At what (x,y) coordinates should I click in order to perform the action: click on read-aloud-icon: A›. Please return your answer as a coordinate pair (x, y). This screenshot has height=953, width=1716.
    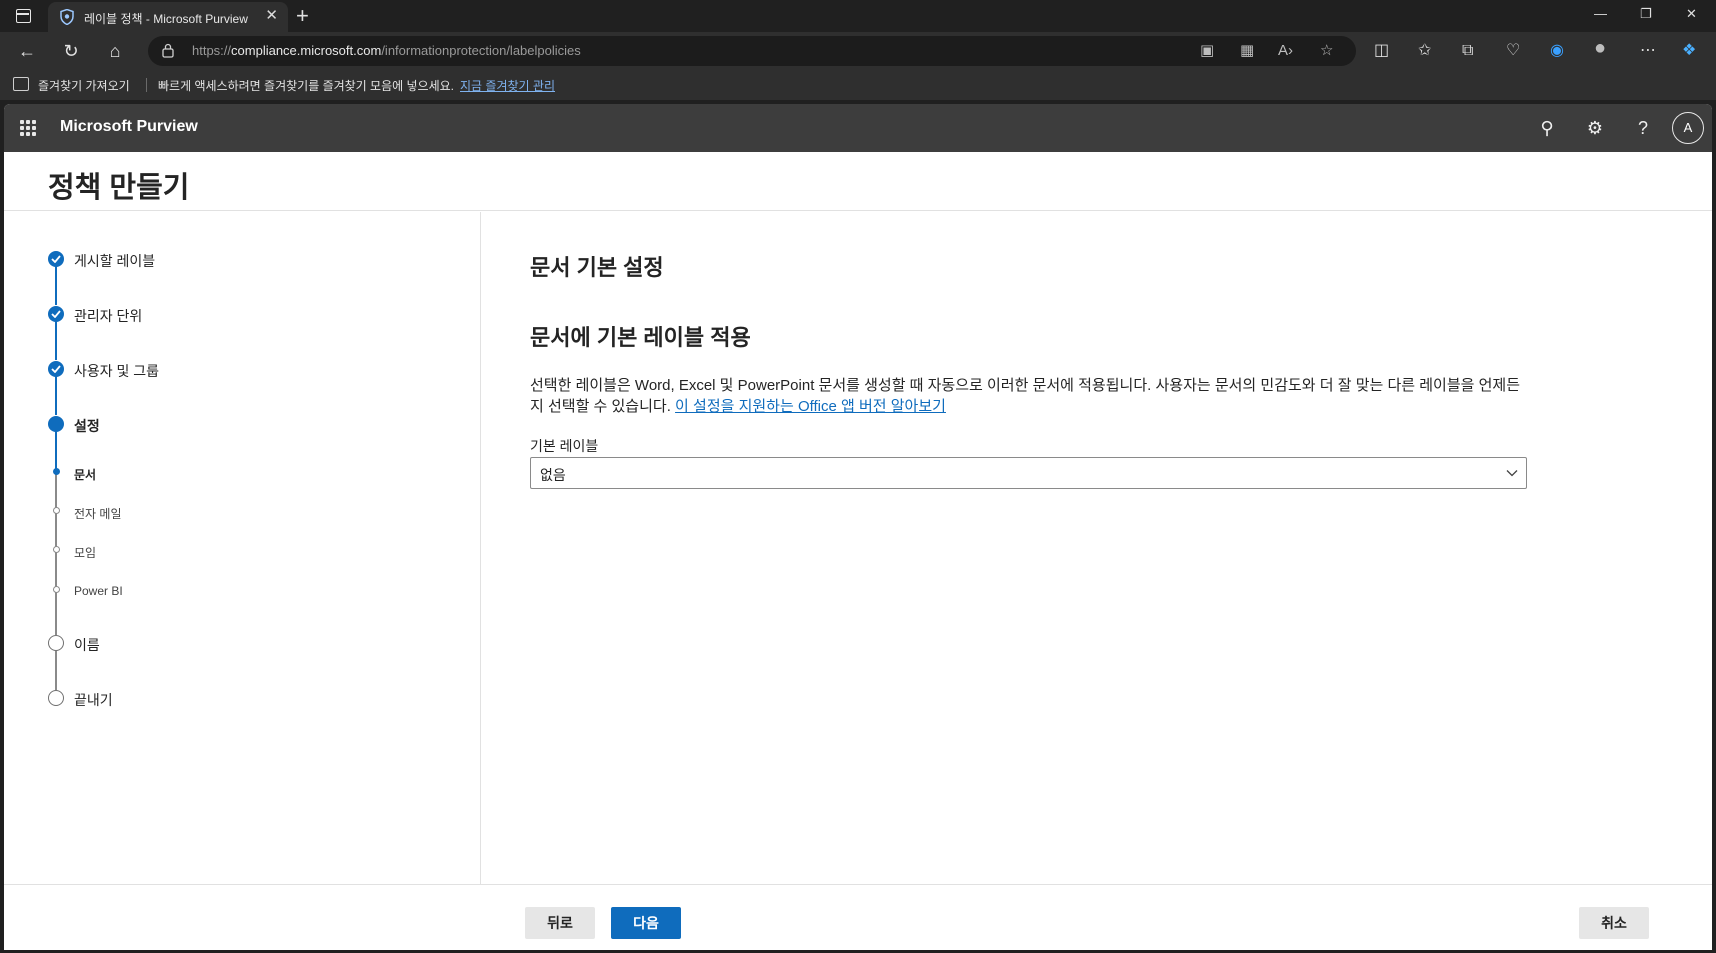
    Looking at the image, I should click on (1285, 51).